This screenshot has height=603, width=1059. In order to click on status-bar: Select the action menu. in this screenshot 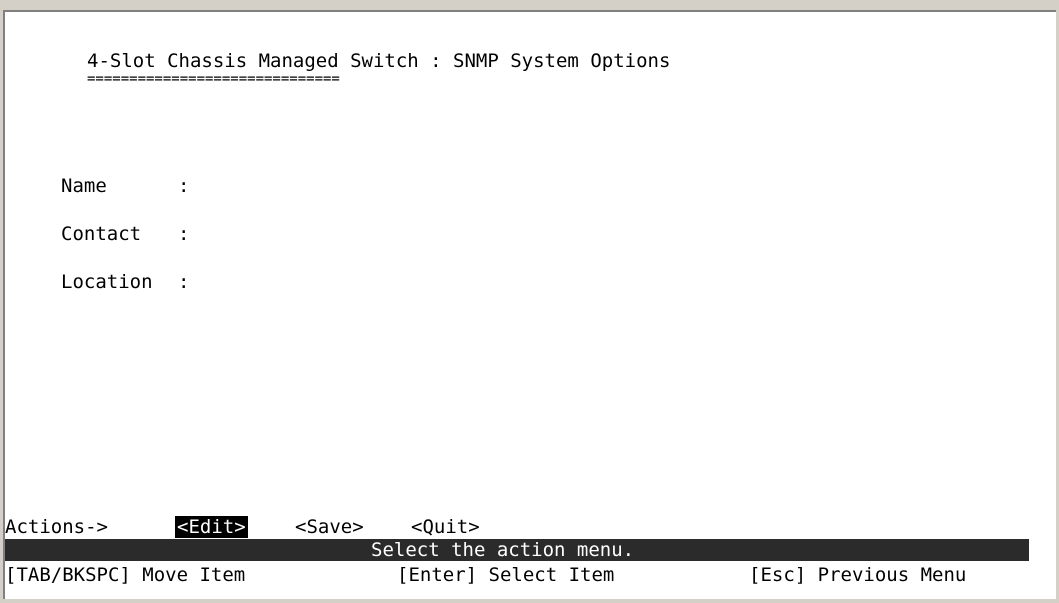, I will do `click(517, 550)`.